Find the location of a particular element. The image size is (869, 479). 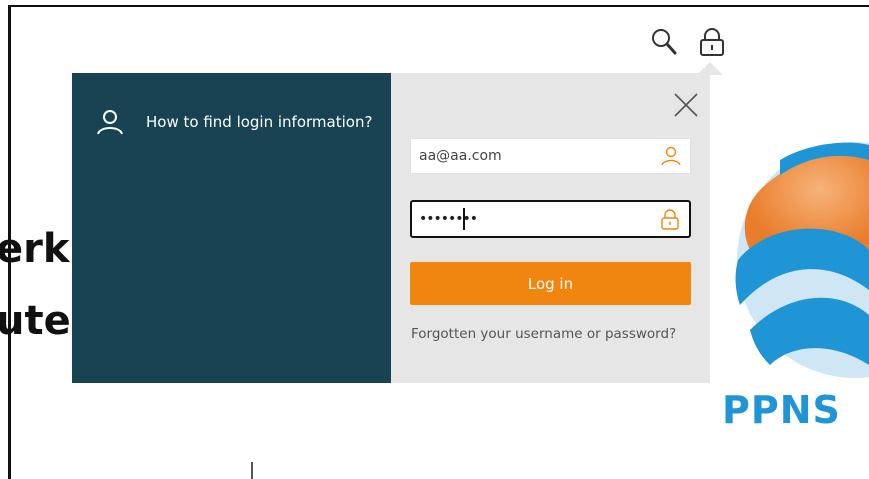

background-mark is located at coordinates (252, 470).